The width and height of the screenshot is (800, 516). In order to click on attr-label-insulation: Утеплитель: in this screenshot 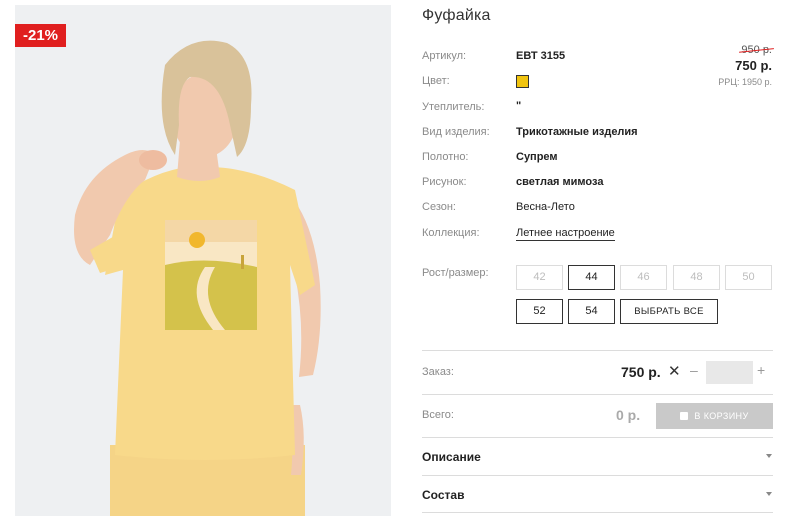, I will do `click(453, 107)`.